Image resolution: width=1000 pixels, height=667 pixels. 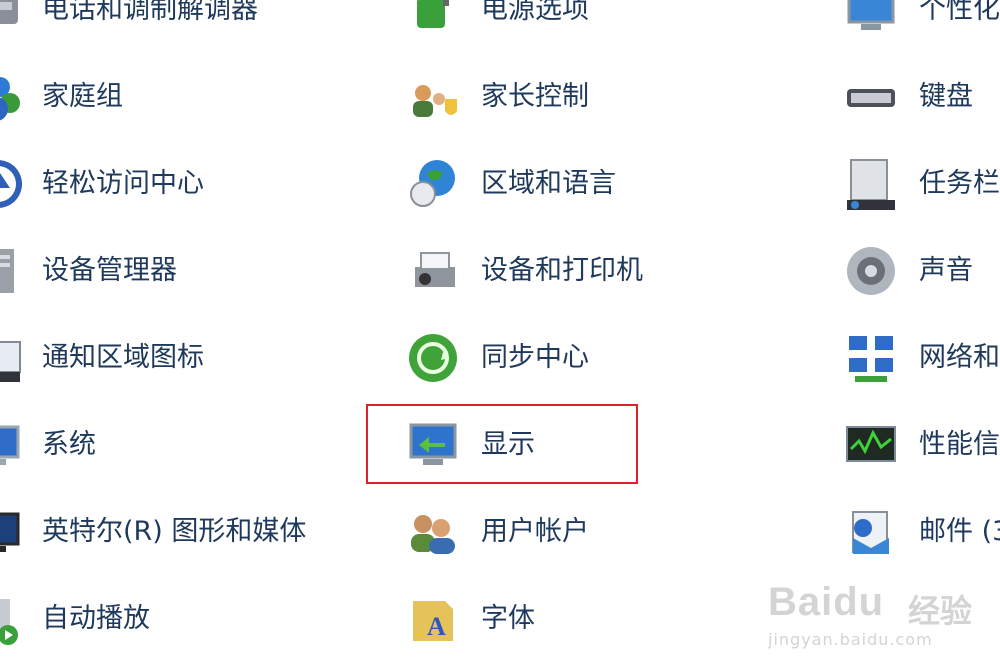 What do you see at coordinates (871, 358) in the screenshot?
I see `network-icon` at bounding box center [871, 358].